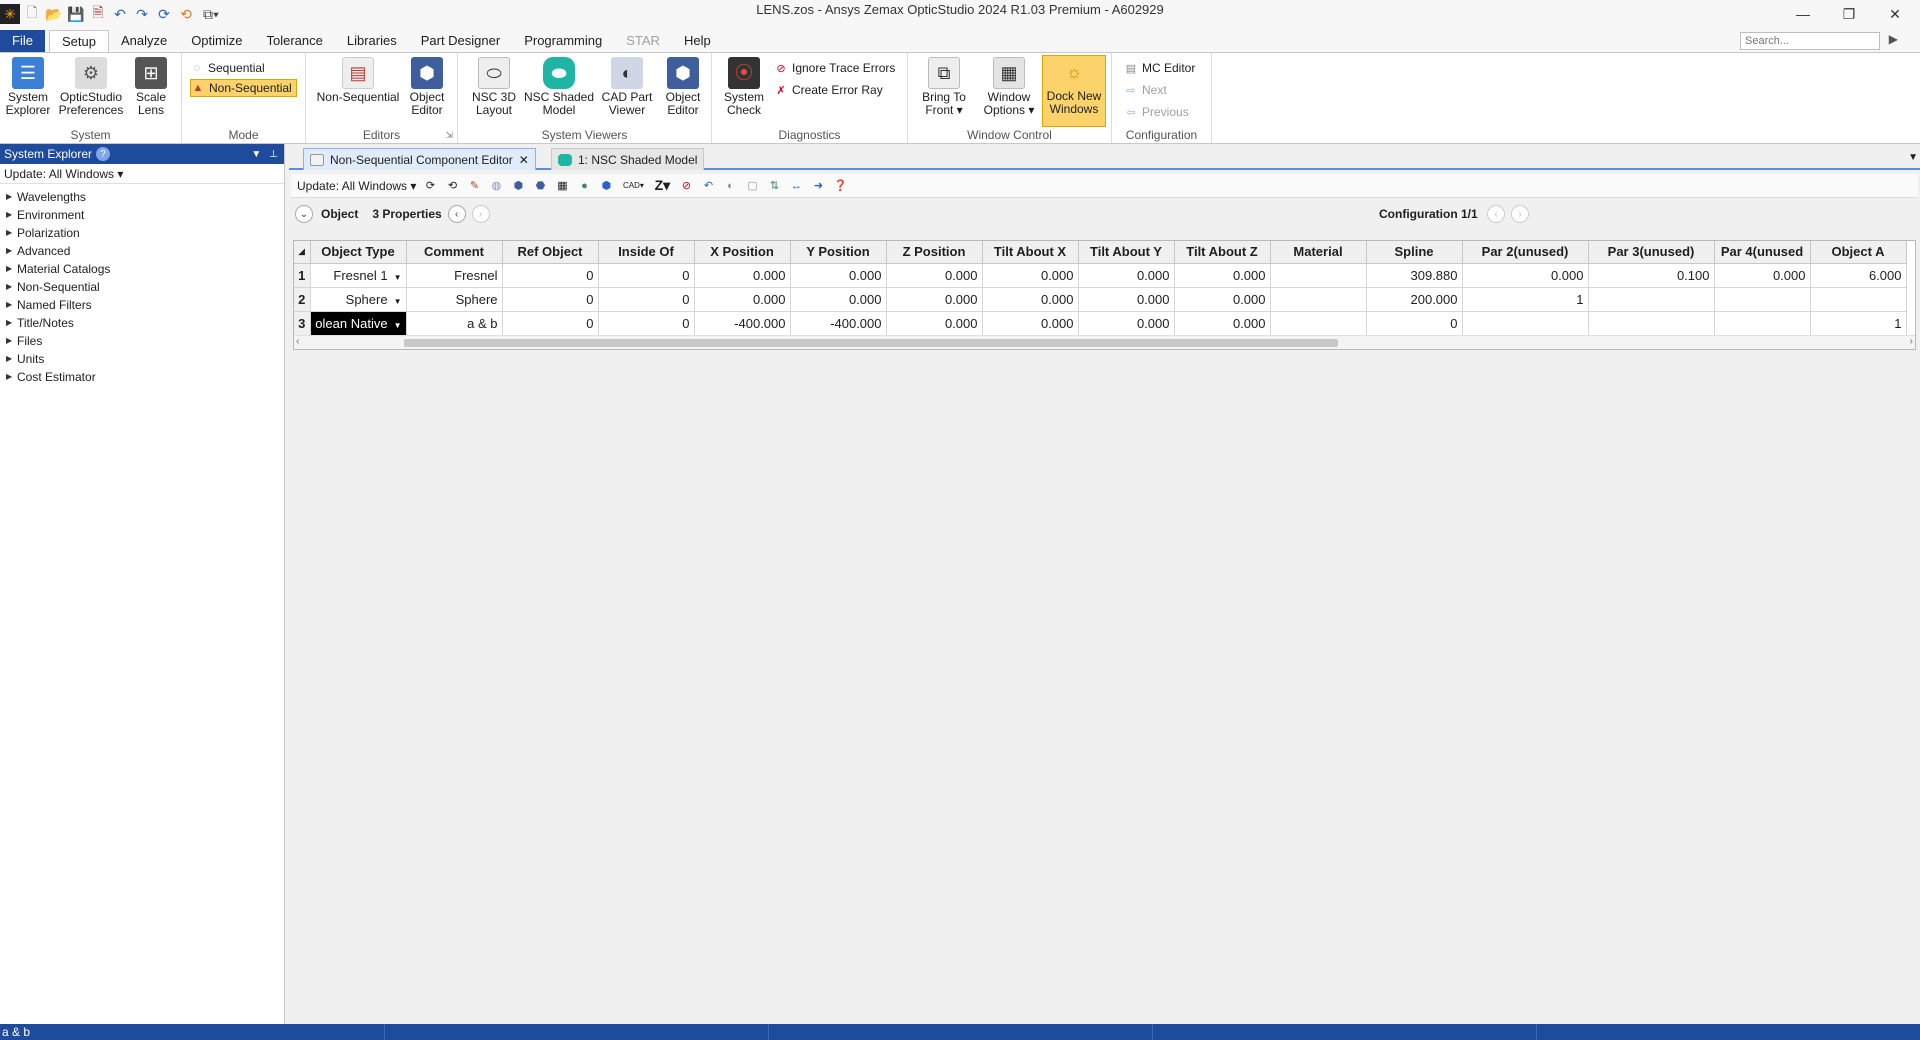 This screenshot has height=1040, width=1920. What do you see at coordinates (142, 359) in the screenshot?
I see `tree-item-units: ▶ Units` at bounding box center [142, 359].